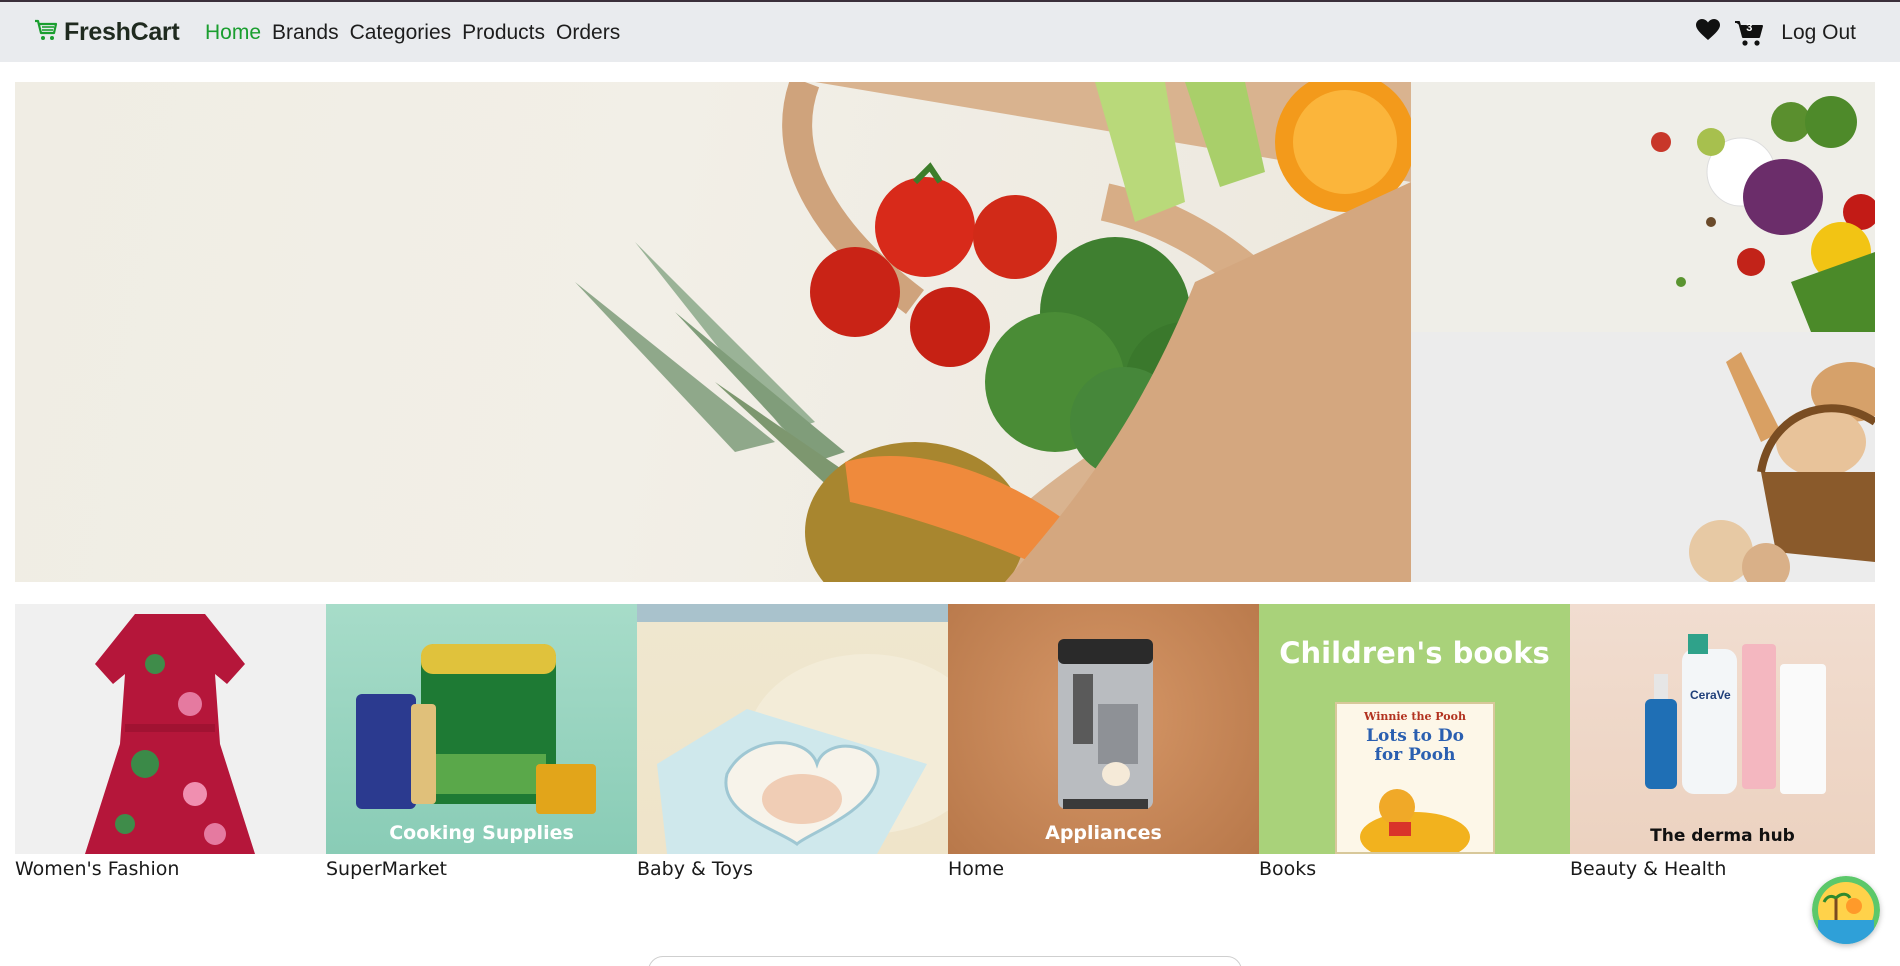 Image resolution: width=1900 pixels, height=966 pixels. I want to click on brand-name: FreshCart, so click(122, 32).